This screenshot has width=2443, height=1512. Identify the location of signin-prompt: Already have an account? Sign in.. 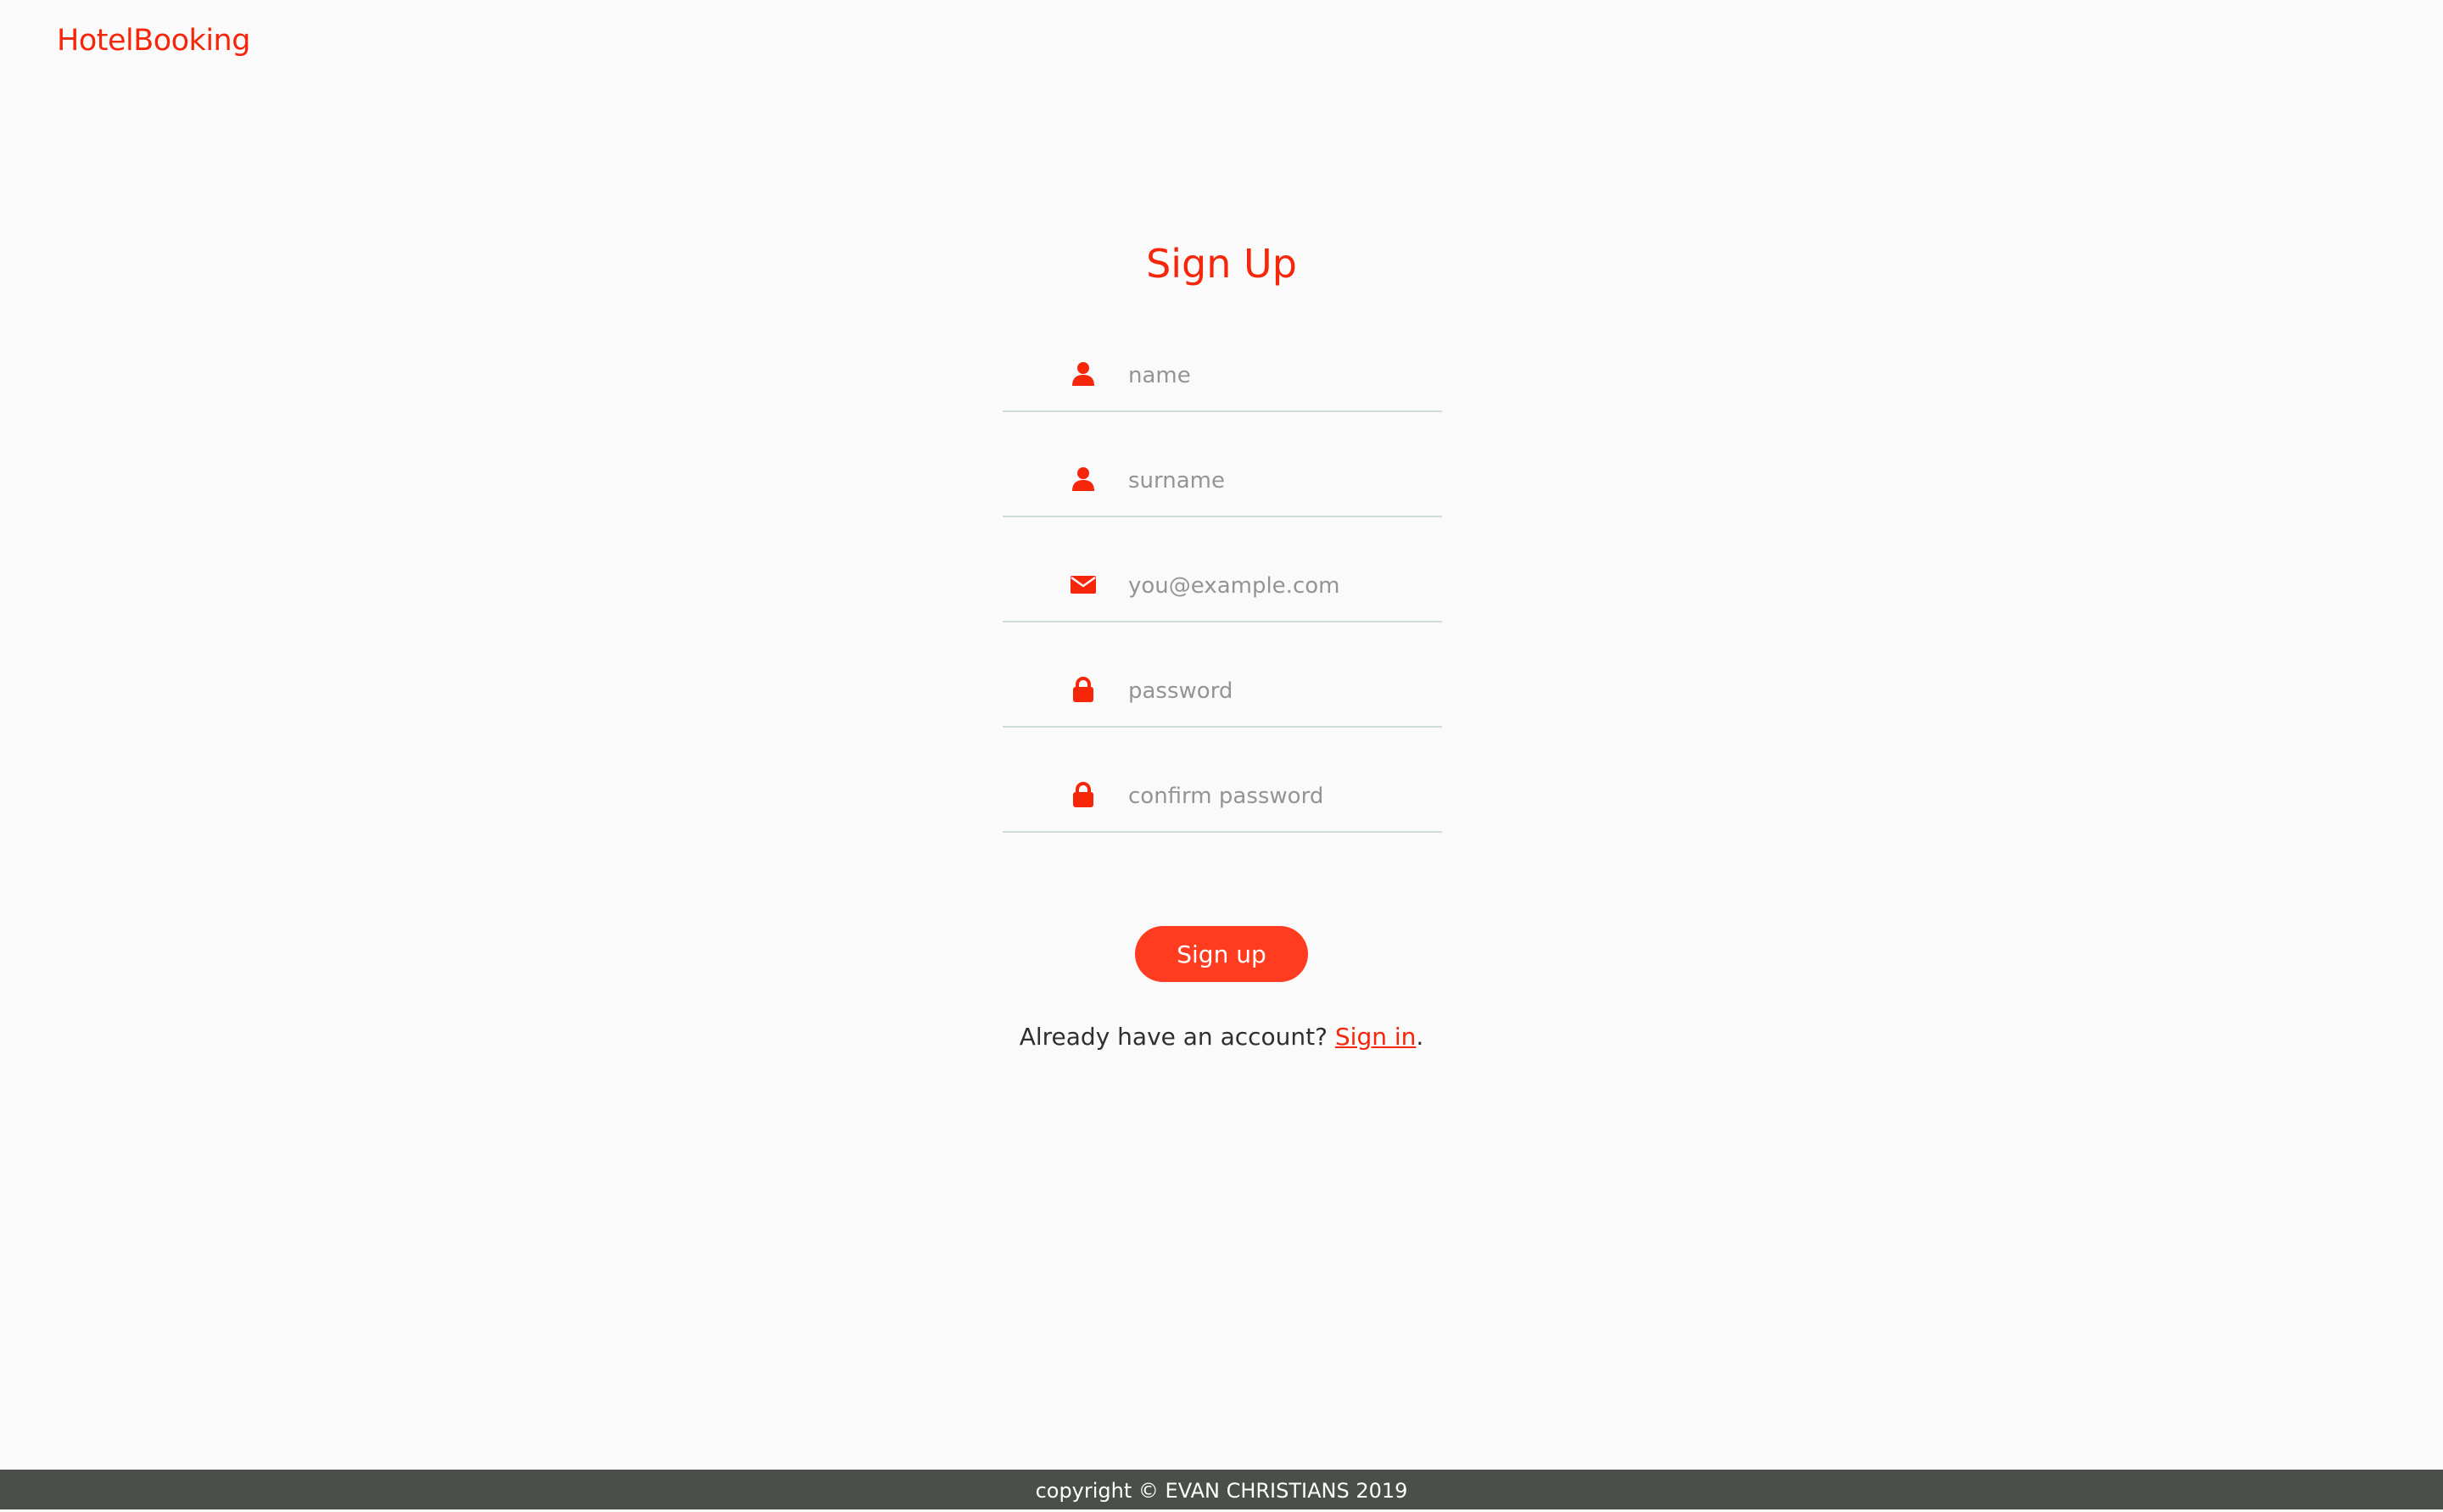
(1221, 1037).